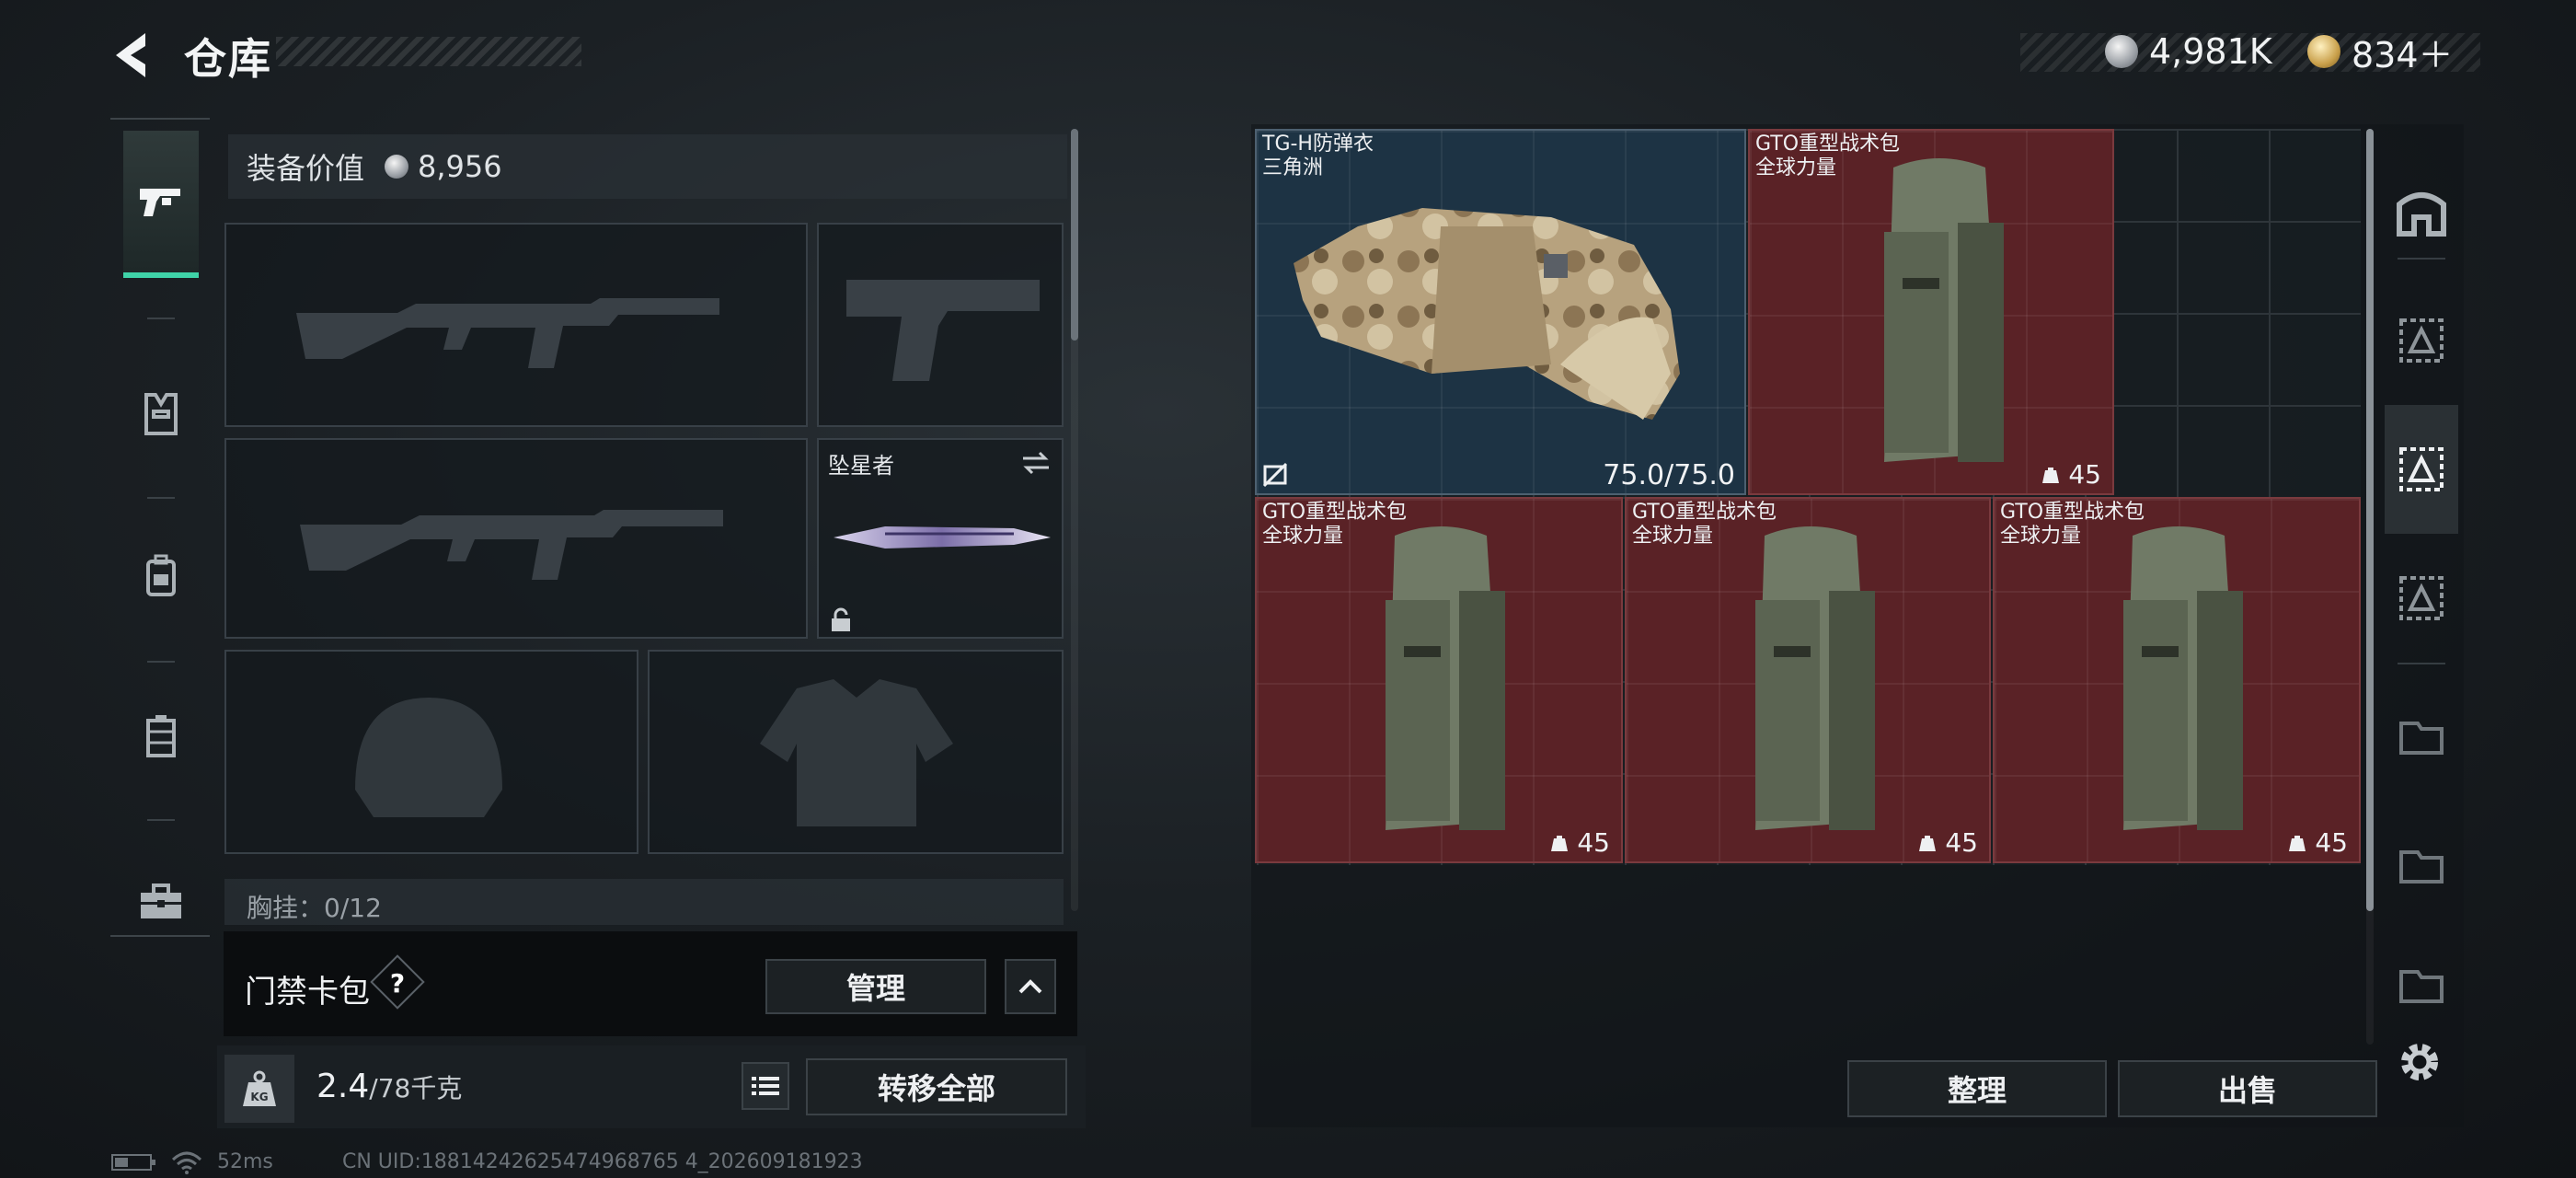  I want to click on helmet-silhouette-icon, so click(428, 757).